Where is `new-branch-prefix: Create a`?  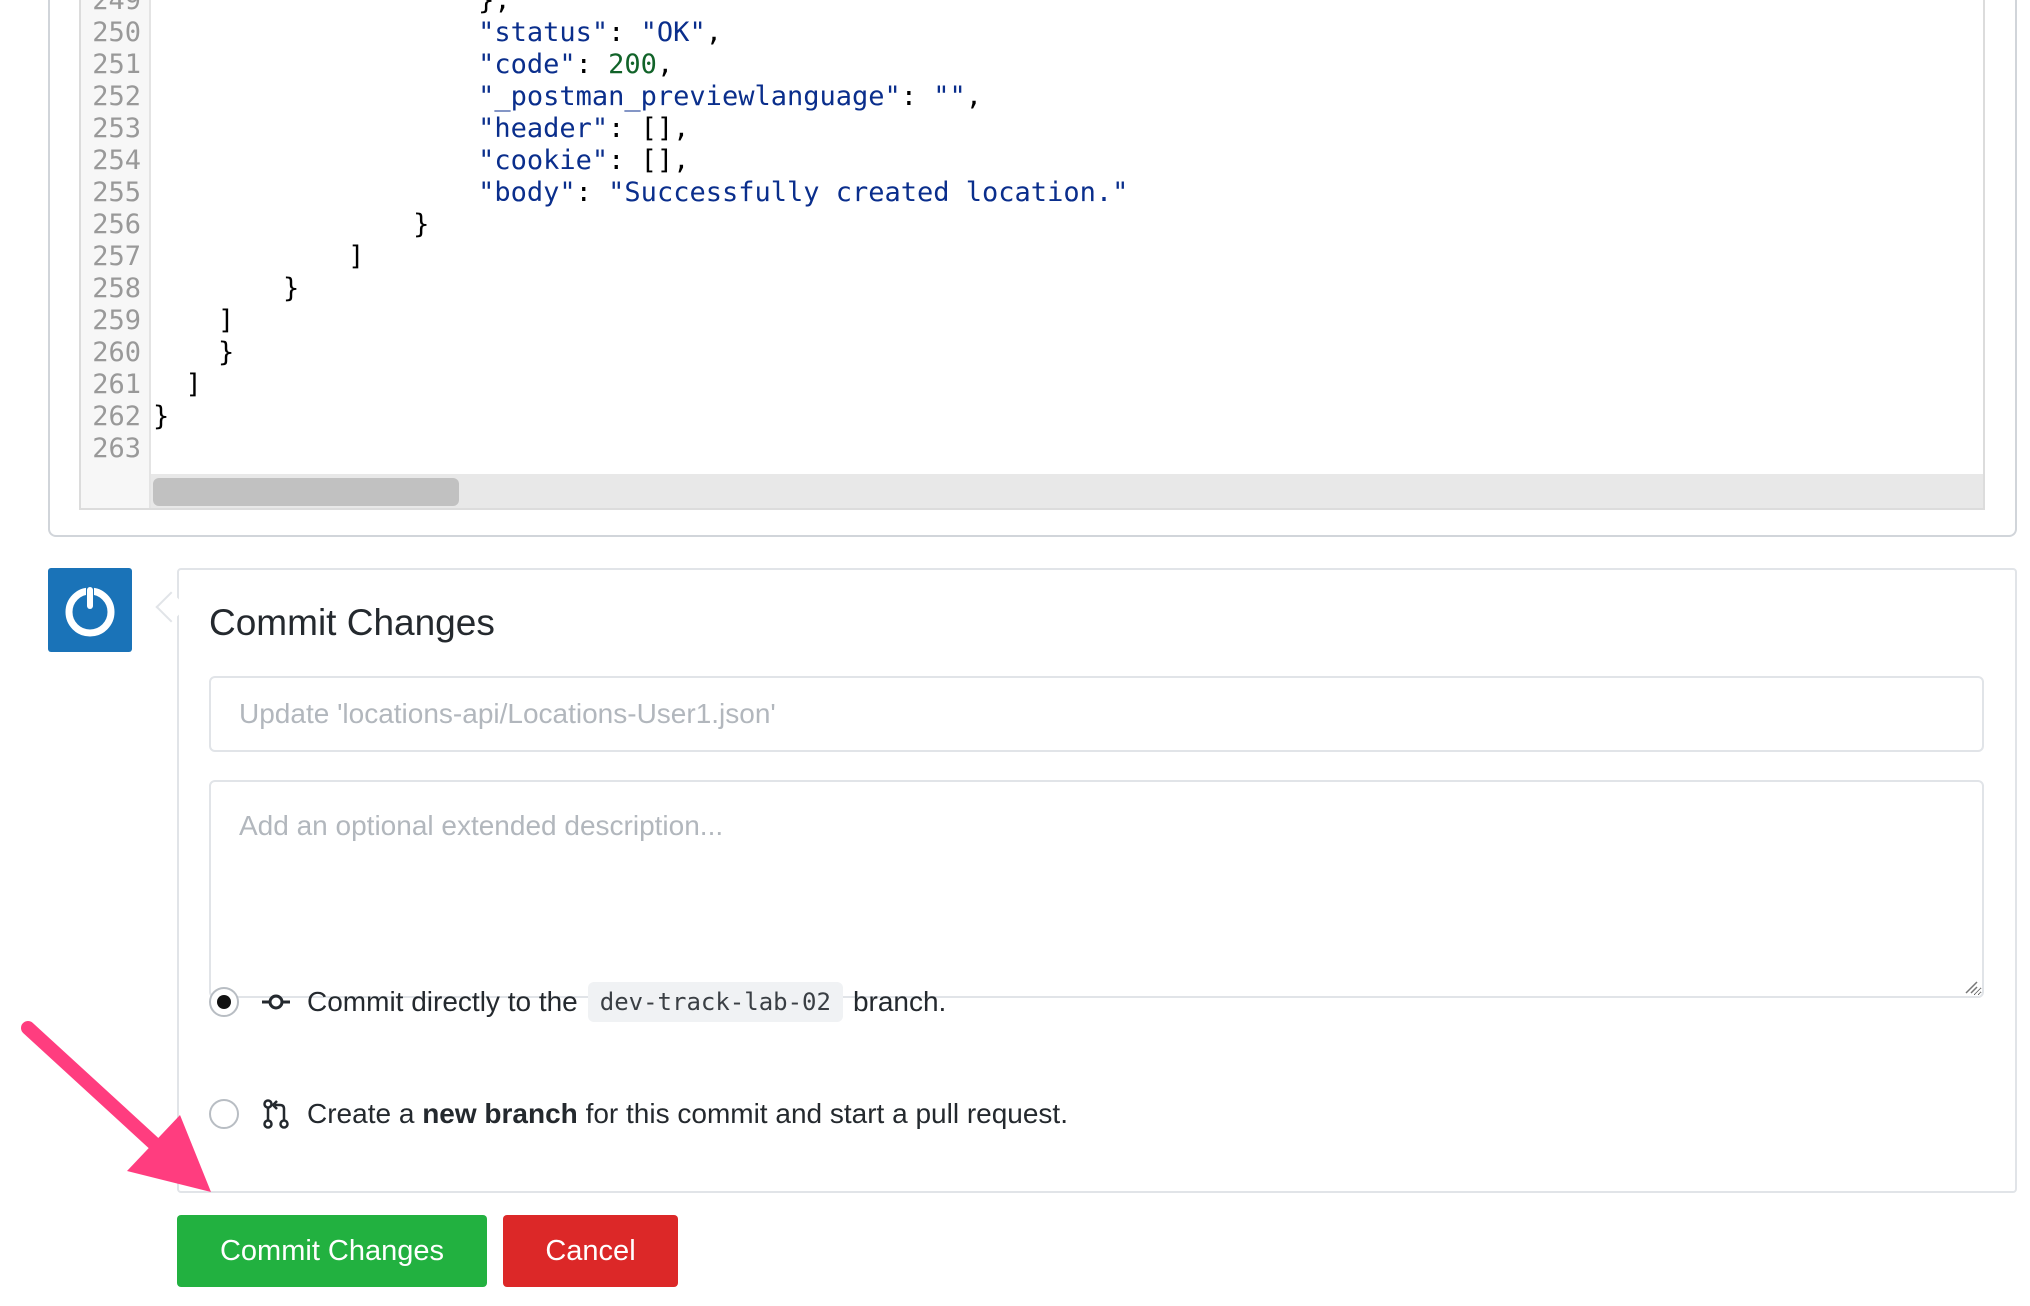
new-branch-prefix: Create a is located at coordinates (361, 1113).